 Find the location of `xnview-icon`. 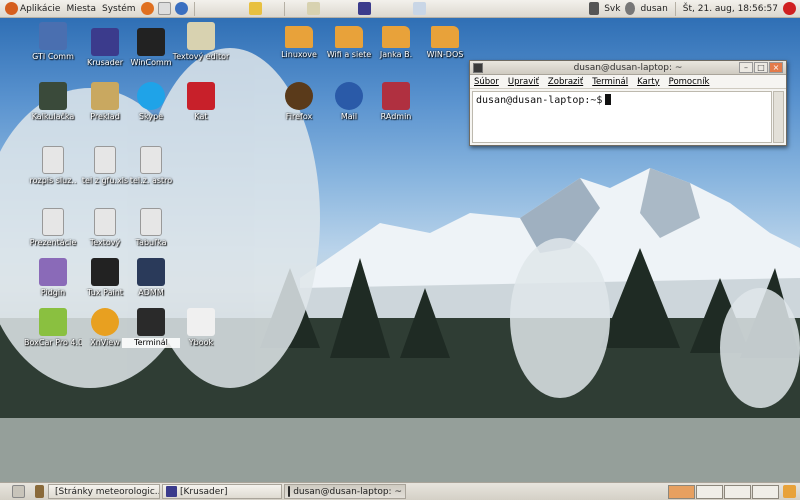

xnview-icon is located at coordinates (105, 322).